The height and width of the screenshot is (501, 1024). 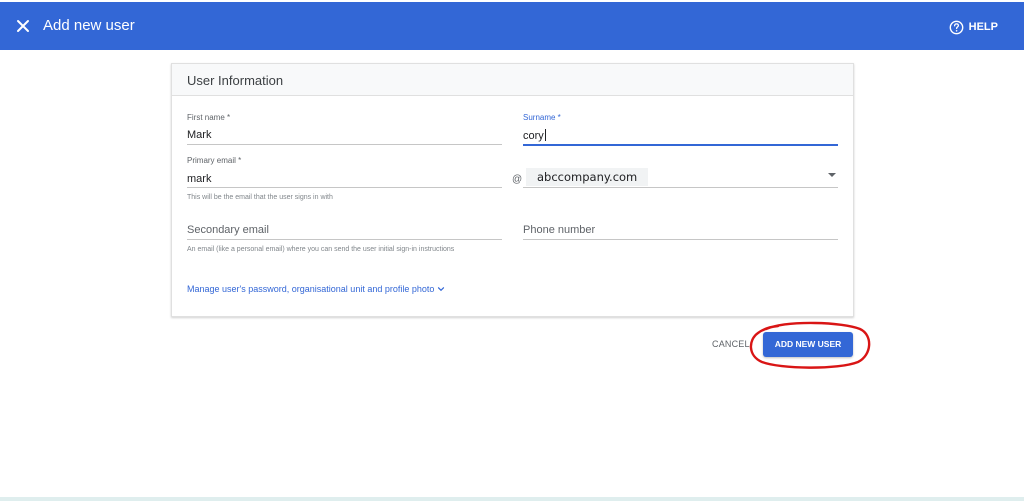 What do you see at coordinates (512, 80) in the screenshot?
I see `card-title: User Information` at bounding box center [512, 80].